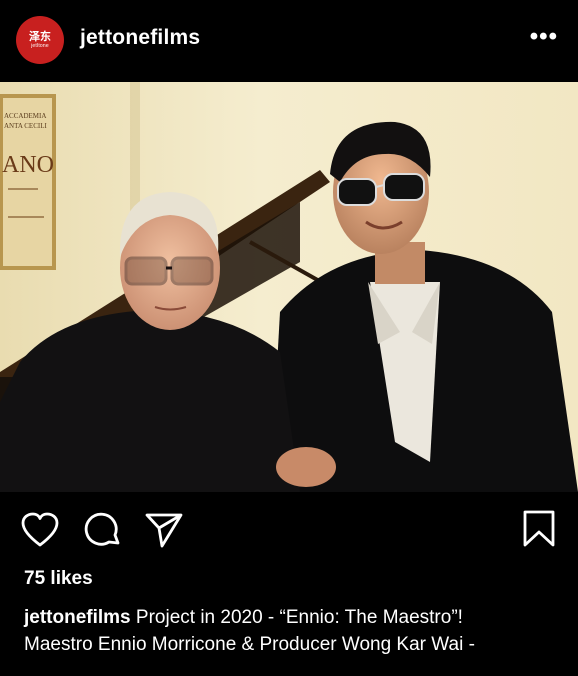  What do you see at coordinates (289, 527) in the screenshot?
I see `action-bar` at bounding box center [289, 527].